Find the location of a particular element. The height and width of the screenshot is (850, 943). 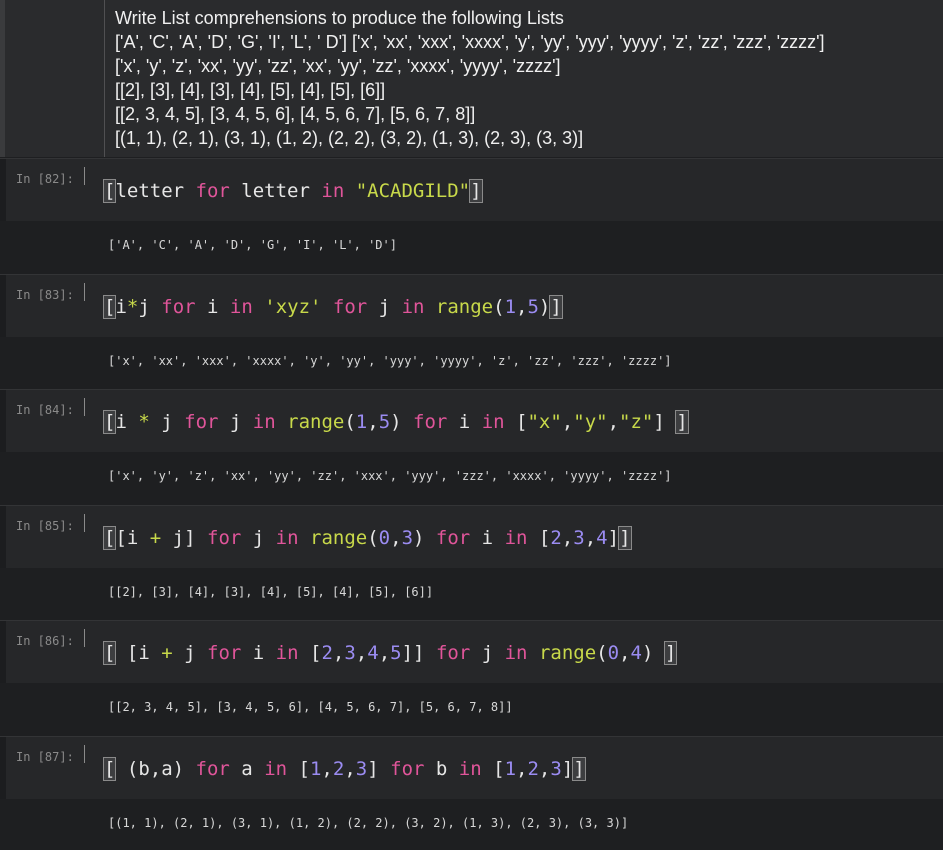

input-prompt: In [84]: is located at coordinates (45, 410).